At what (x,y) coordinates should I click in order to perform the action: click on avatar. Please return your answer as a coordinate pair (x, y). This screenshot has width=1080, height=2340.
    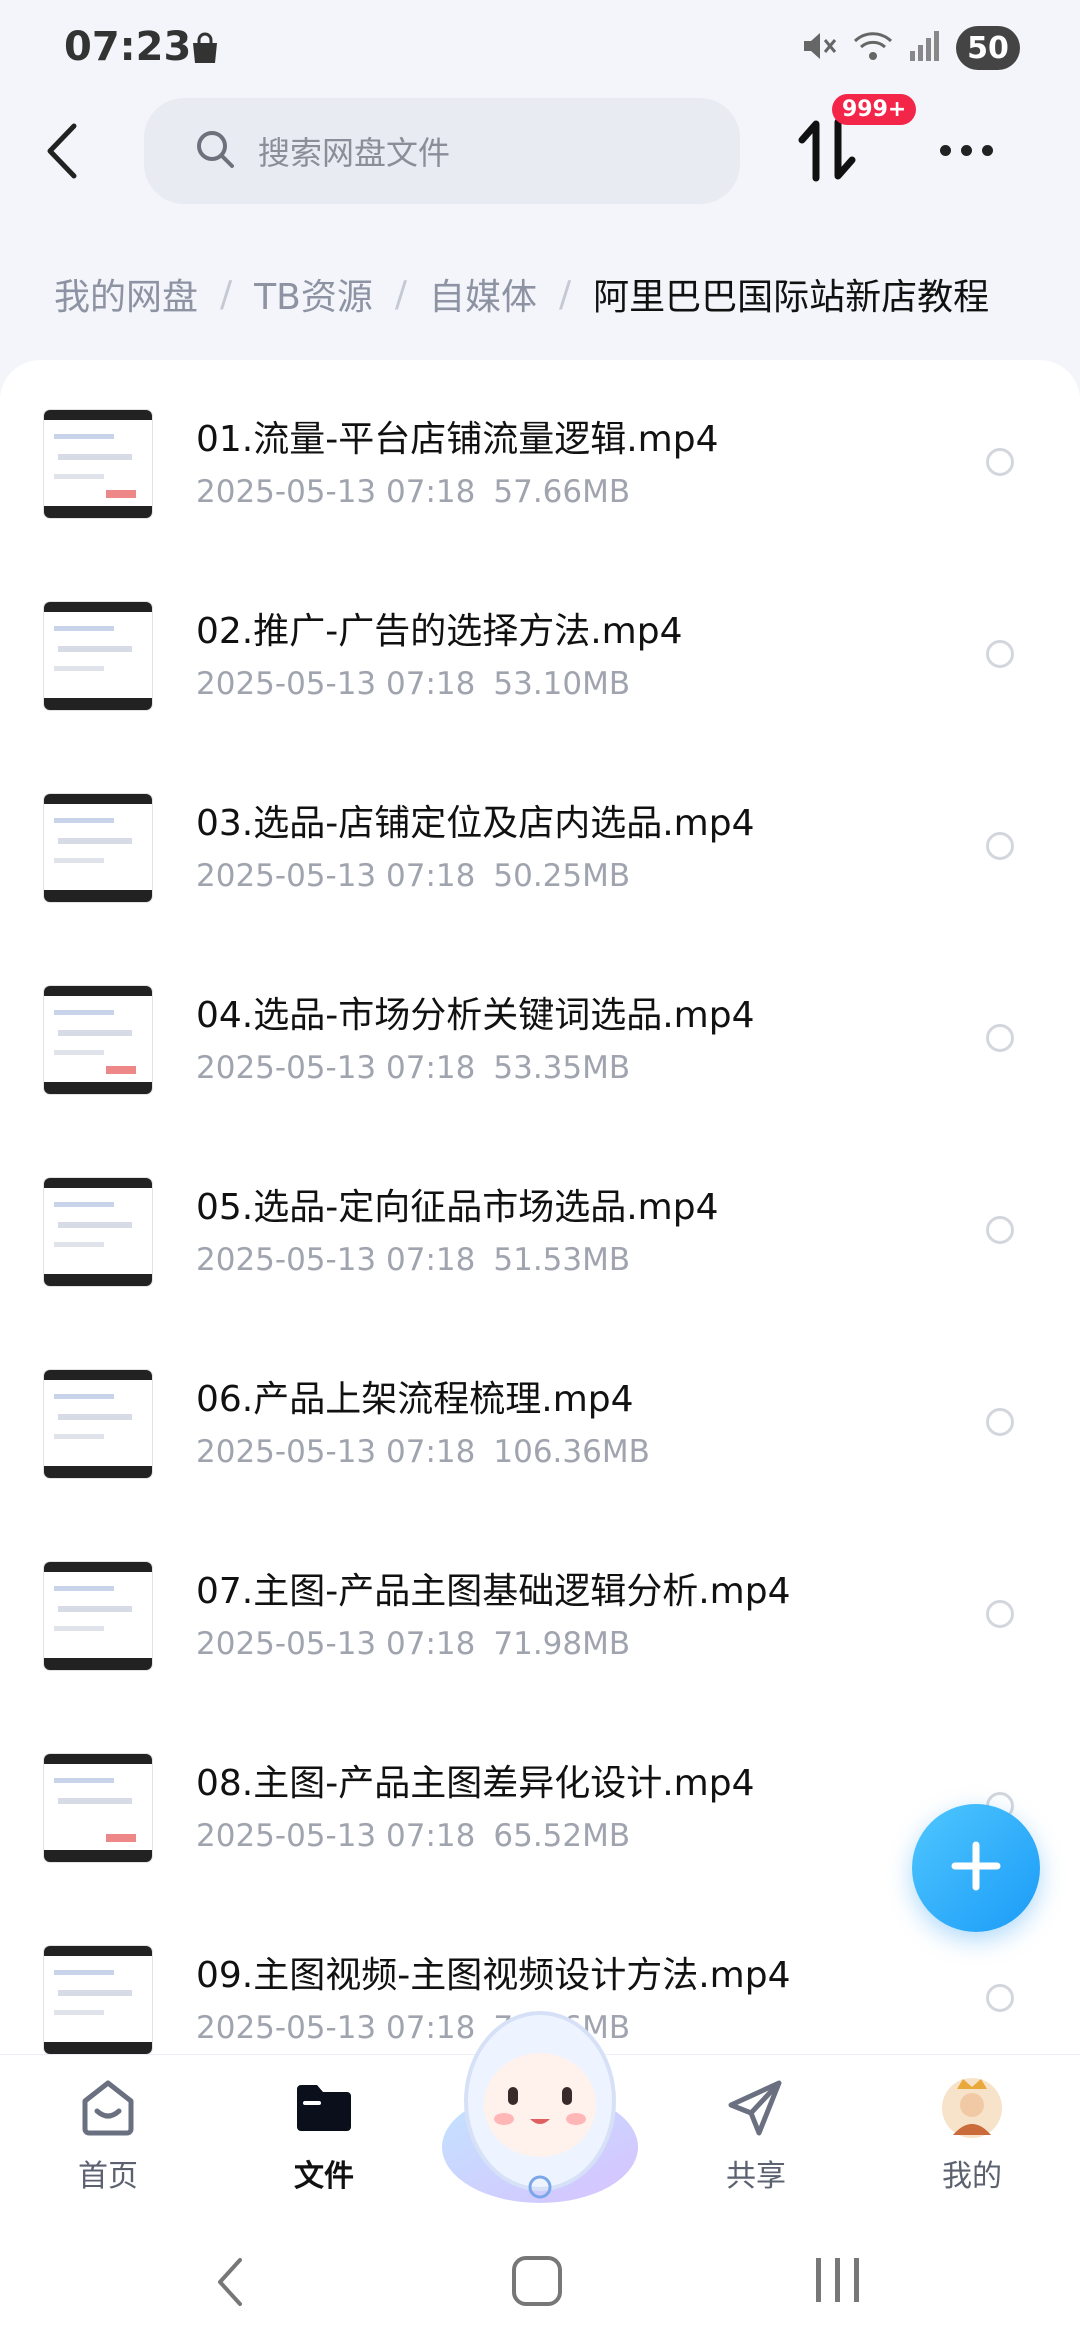
    Looking at the image, I should click on (972, 2111).